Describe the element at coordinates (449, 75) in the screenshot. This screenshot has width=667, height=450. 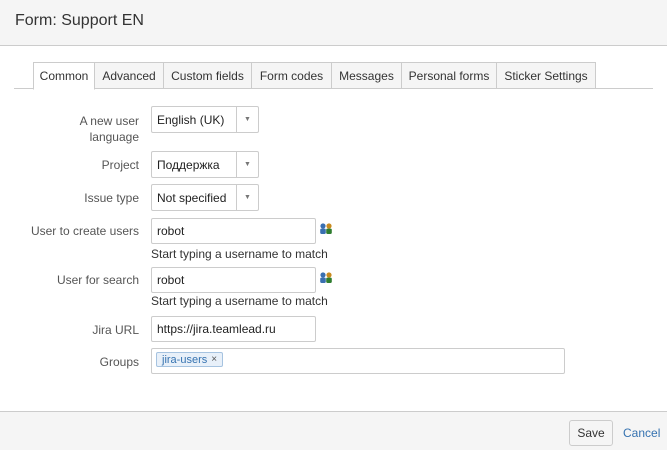
I see `tab-personal-forms: Personal forms` at that location.